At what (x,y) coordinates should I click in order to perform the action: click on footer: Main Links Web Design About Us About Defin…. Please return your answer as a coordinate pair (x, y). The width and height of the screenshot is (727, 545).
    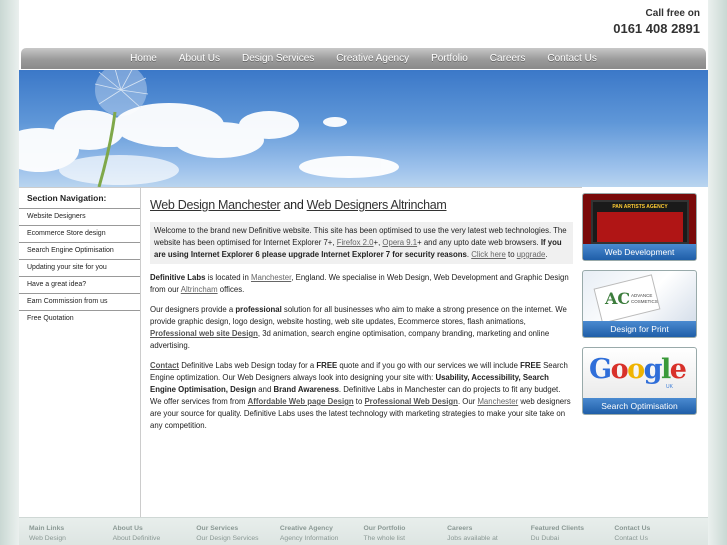
    Looking at the image, I should click on (363, 531).